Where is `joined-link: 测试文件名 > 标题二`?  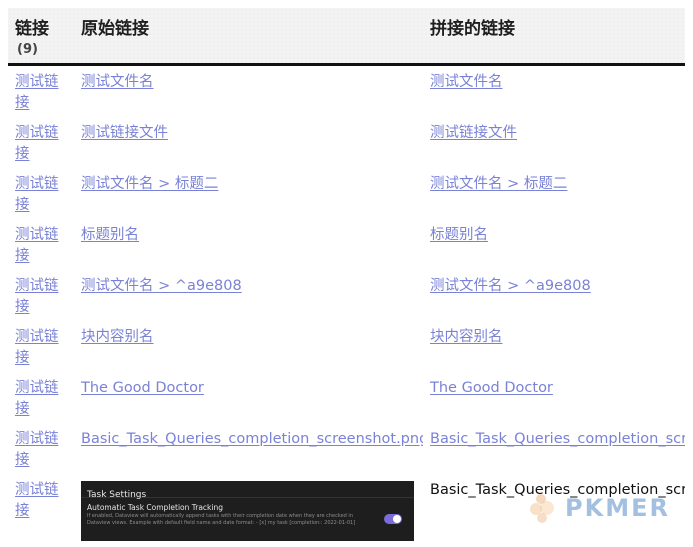 joined-link: 测试文件名 > 标题二 is located at coordinates (498, 184).